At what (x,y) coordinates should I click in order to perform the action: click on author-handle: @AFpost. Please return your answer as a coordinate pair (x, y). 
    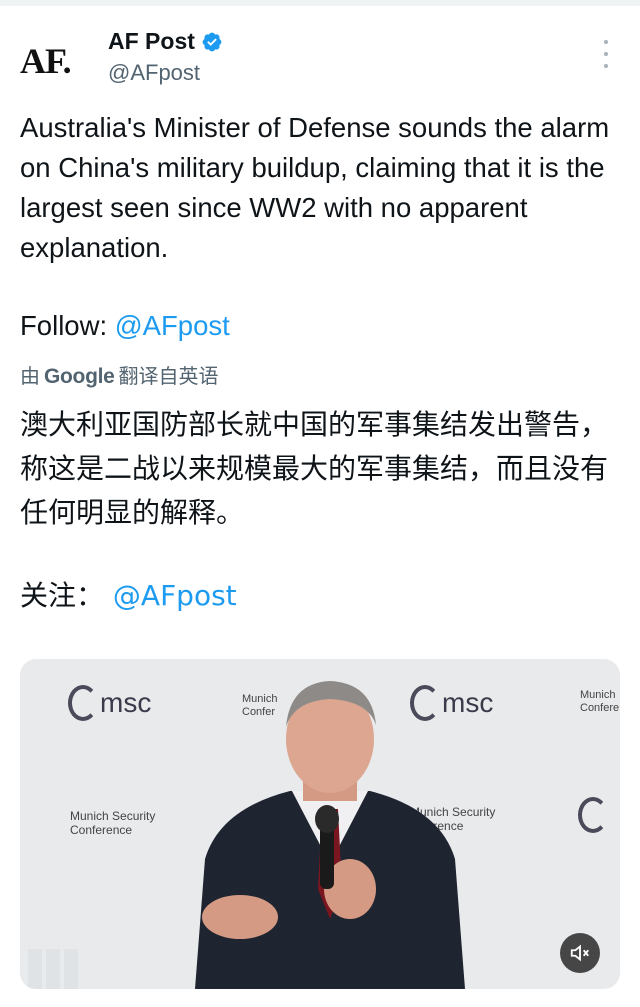
    Looking at the image, I should click on (154, 73).